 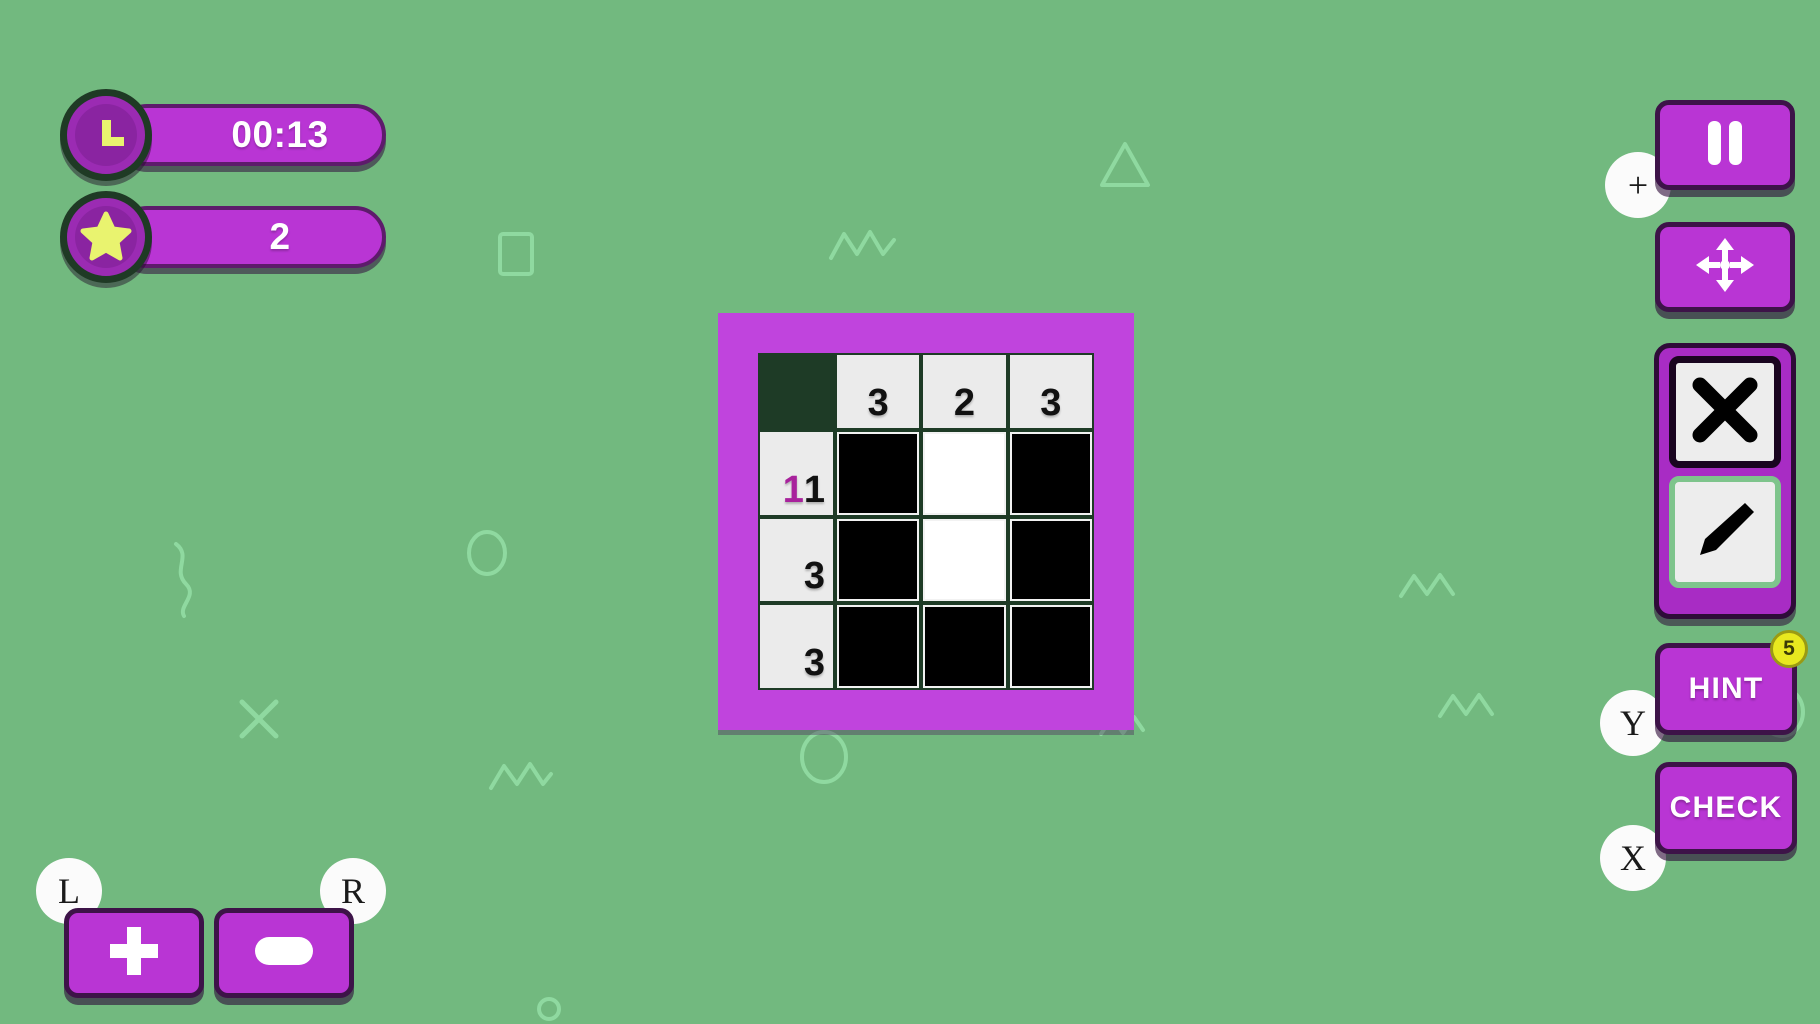 I want to click on hint-count-badge: 5, so click(x=1789, y=649).